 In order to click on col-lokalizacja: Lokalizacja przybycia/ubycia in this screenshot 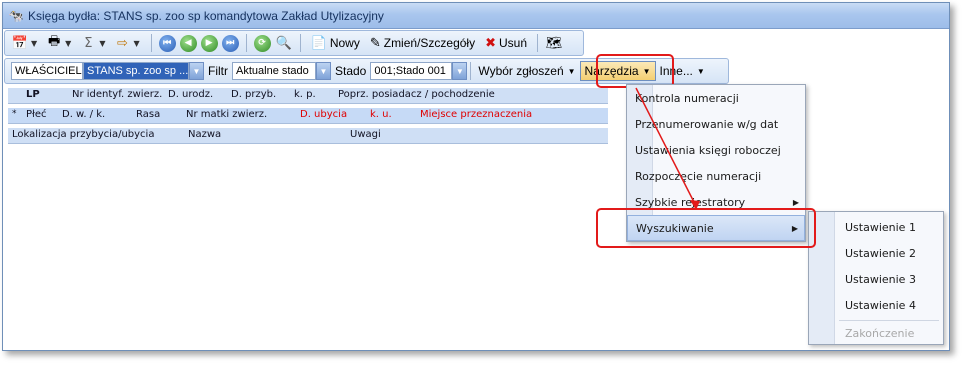, I will do `click(83, 134)`.